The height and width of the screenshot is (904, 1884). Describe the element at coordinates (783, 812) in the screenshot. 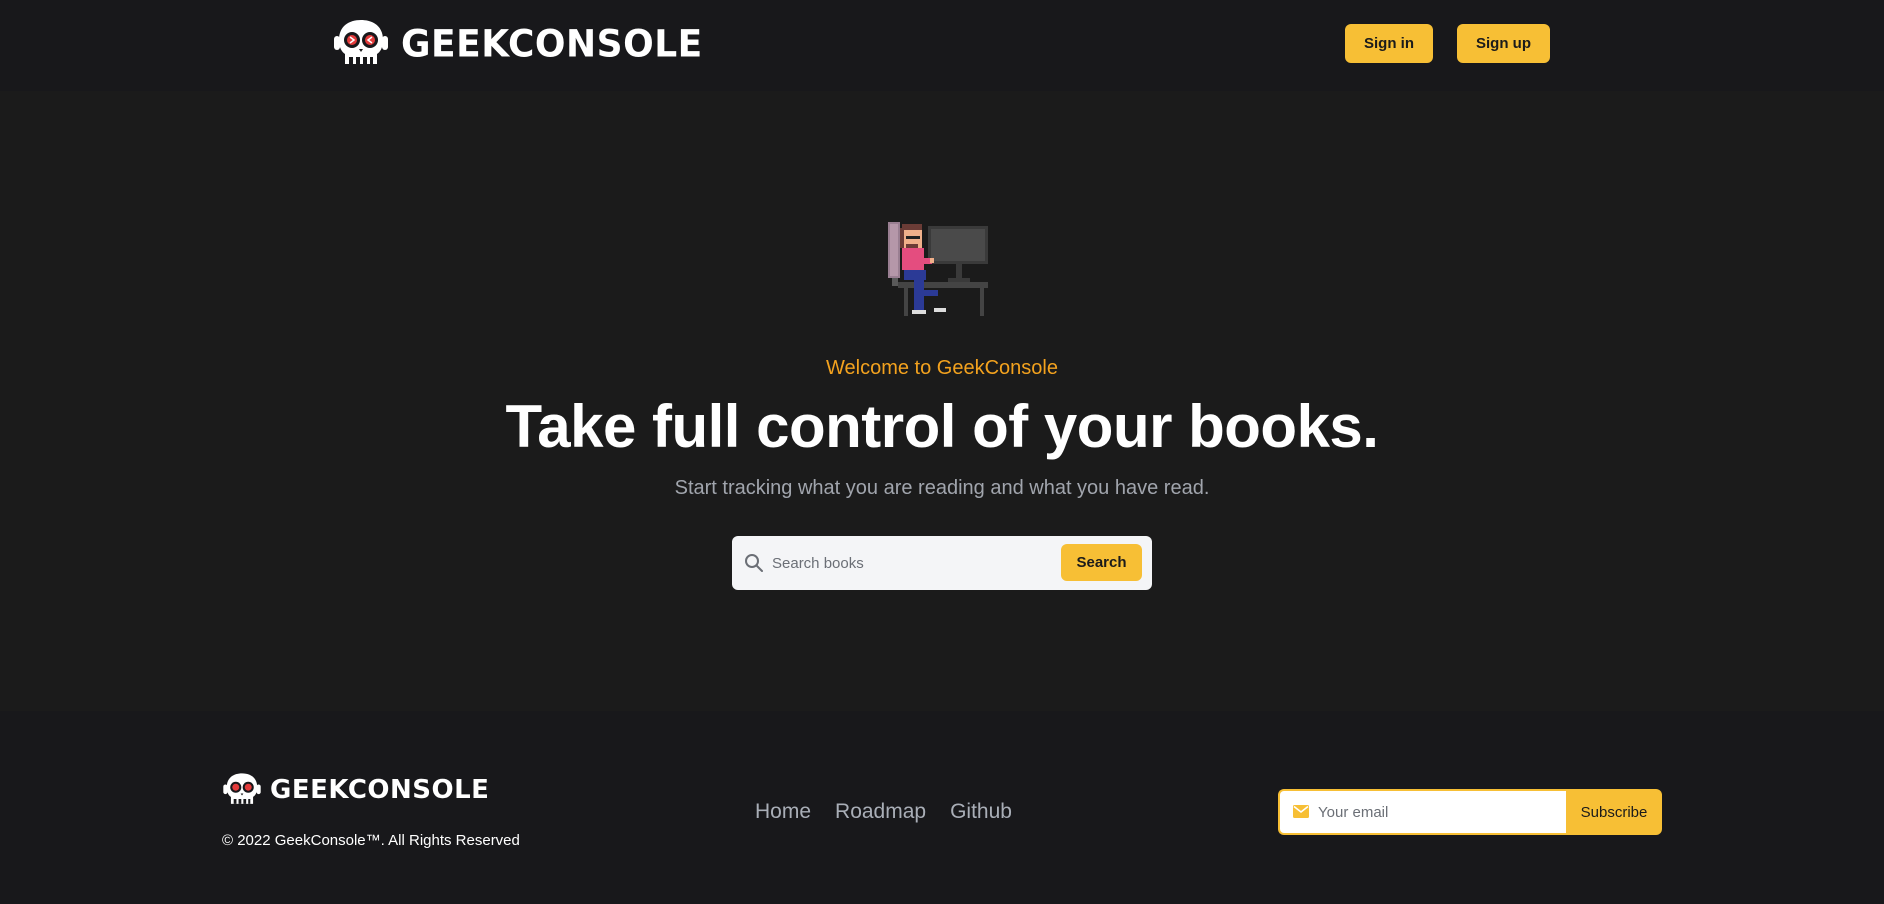

I see `footer-link-home: Home` at that location.